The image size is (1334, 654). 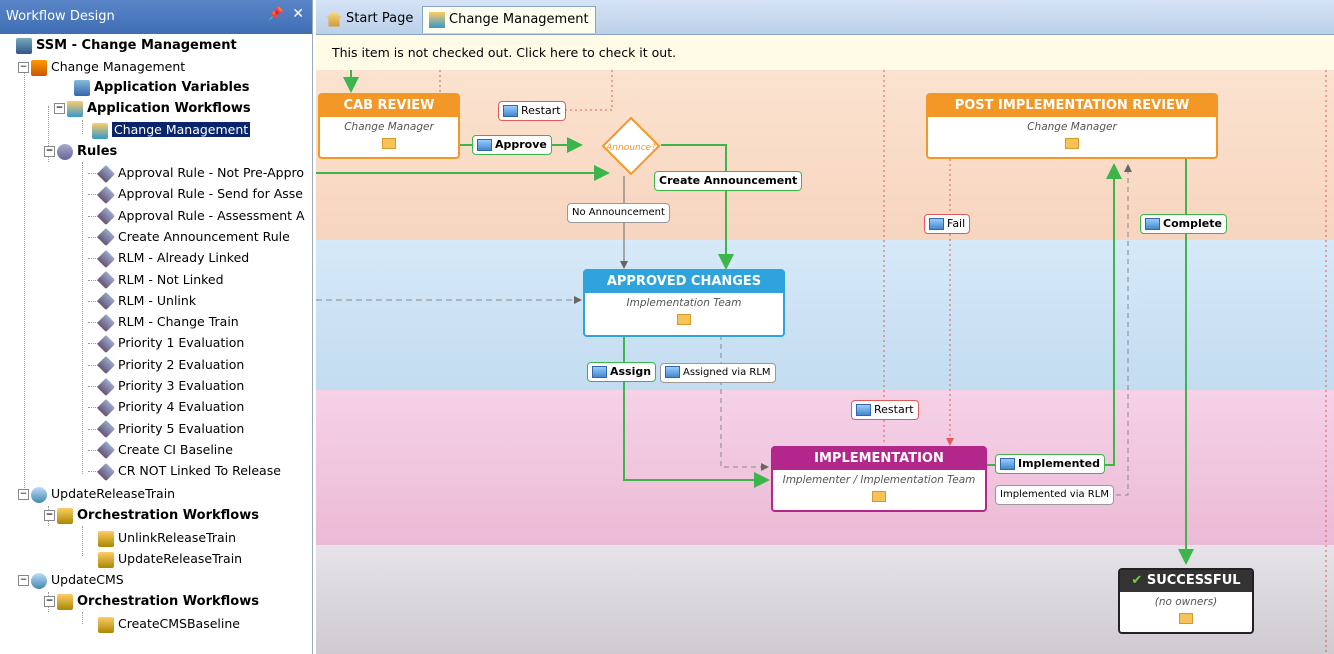 What do you see at coordinates (167, 538) in the screenshot?
I see `tree-node-unlink-release-train: UnlinkReleaseTrain` at bounding box center [167, 538].